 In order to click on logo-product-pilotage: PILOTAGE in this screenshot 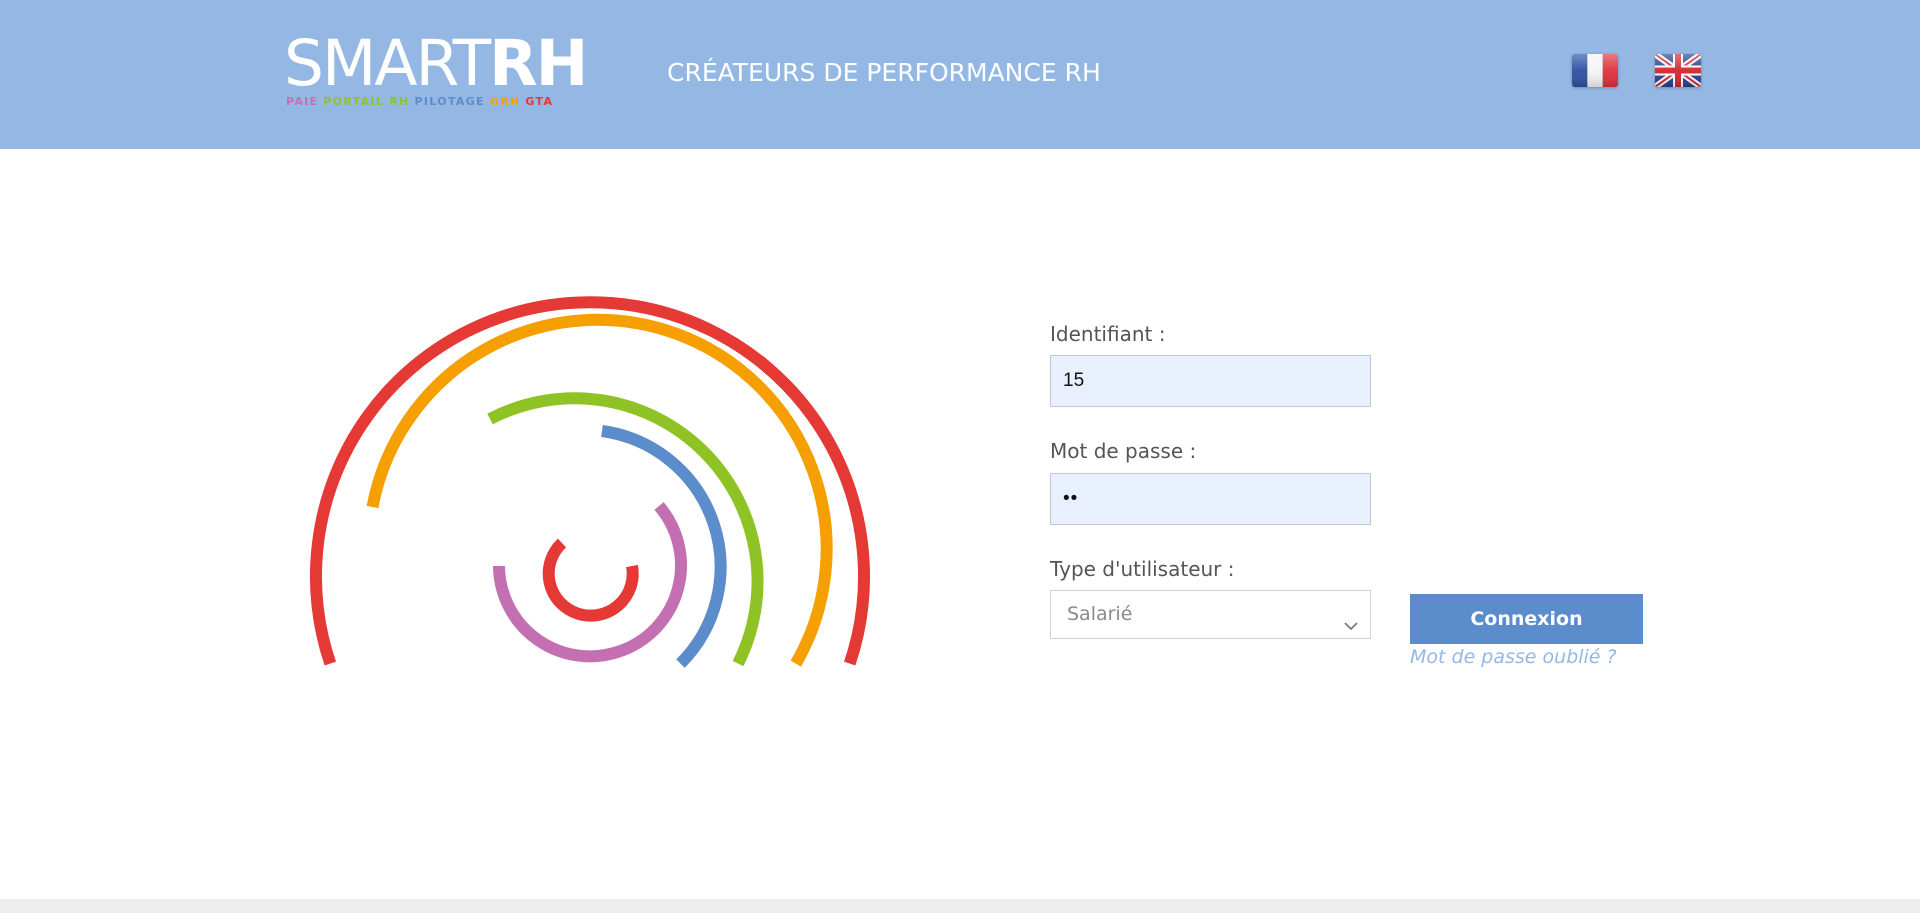, I will do `click(449, 101)`.